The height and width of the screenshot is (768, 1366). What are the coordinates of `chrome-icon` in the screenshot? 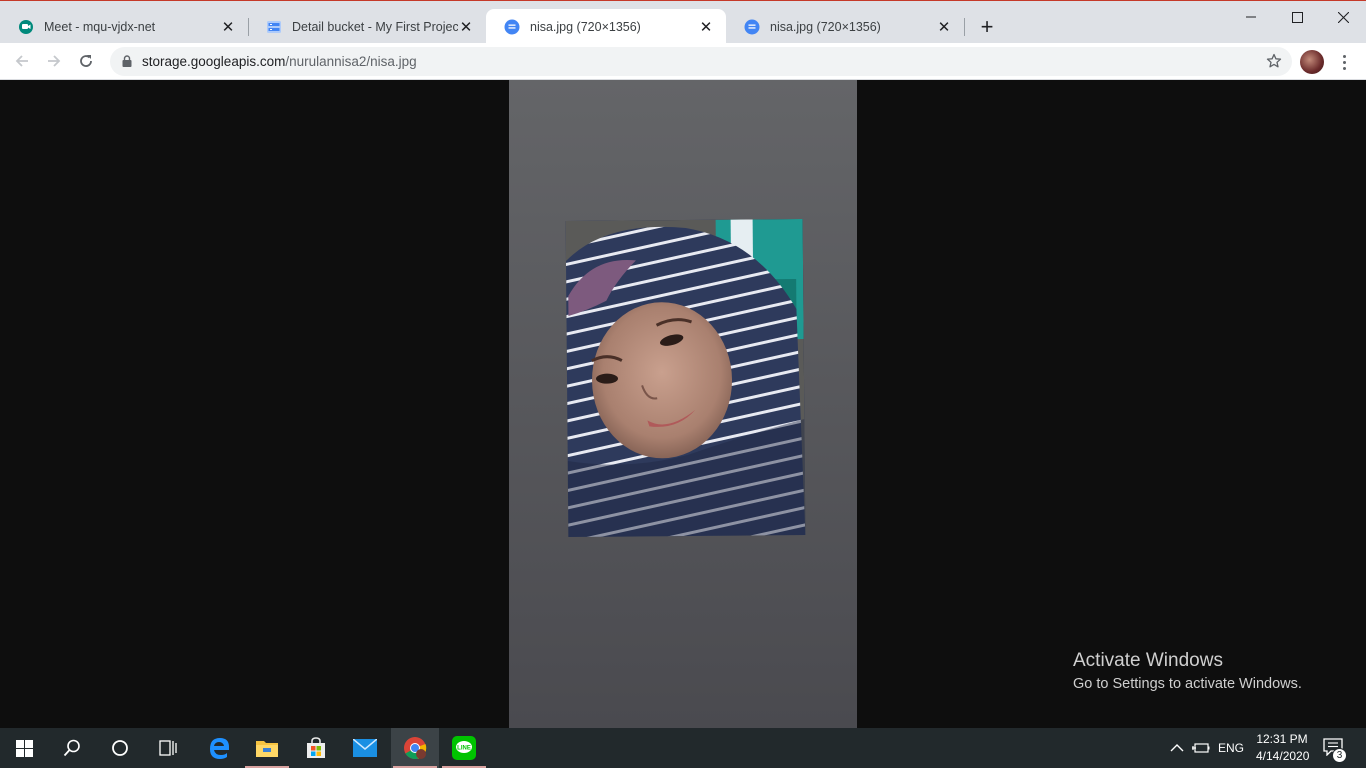 It's located at (415, 748).